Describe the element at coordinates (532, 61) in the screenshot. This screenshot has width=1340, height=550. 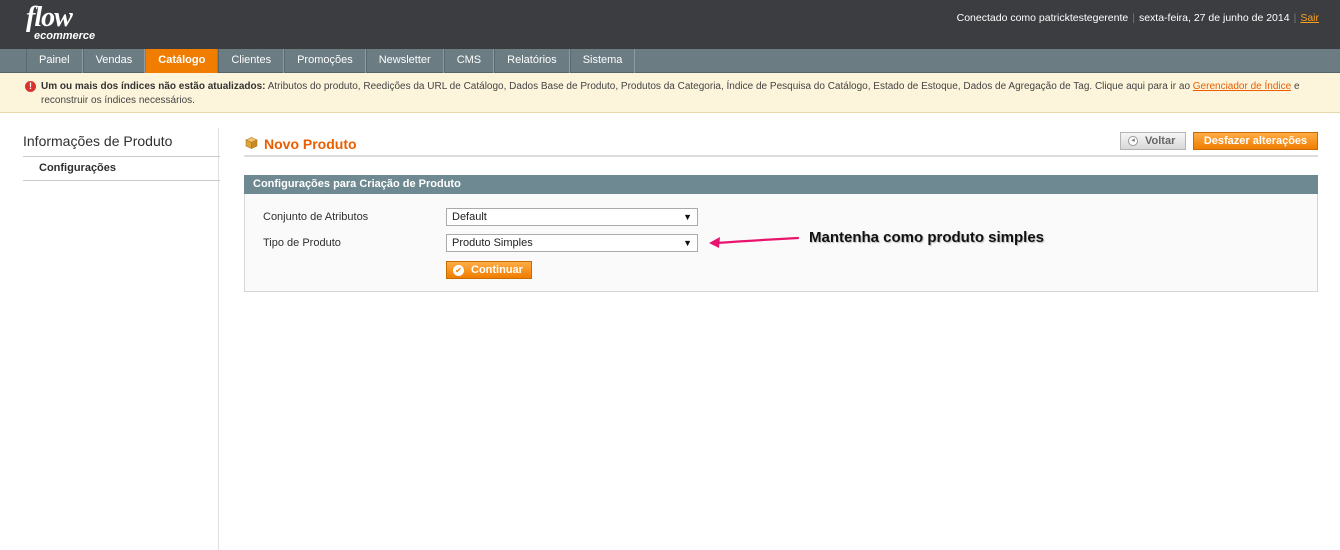
I see `nav-item-relatorios: Relatórios` at that location.